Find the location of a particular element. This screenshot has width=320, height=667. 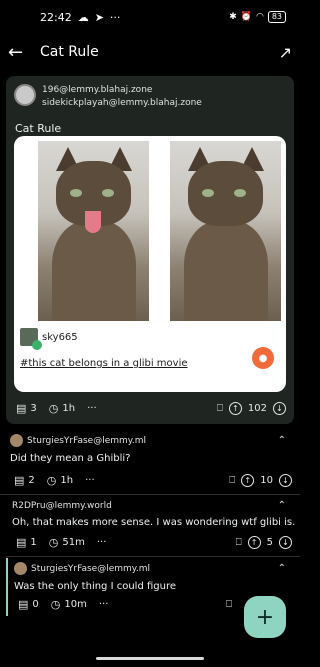

comment-age: 10m is located at coordinates (75, 604).